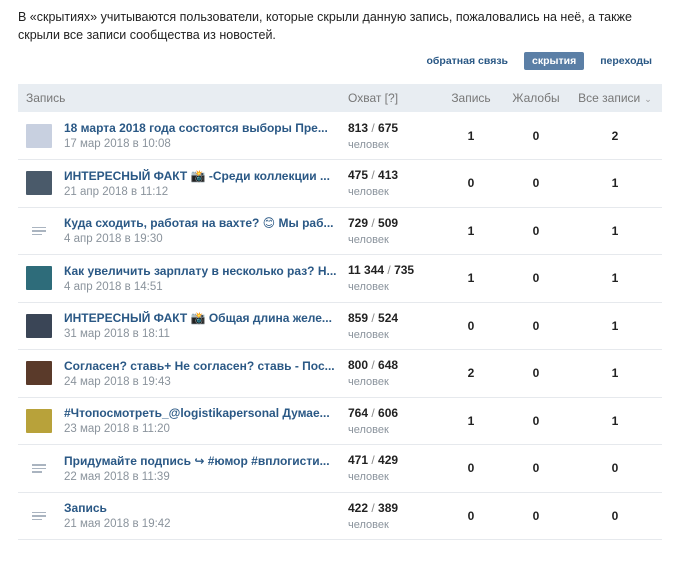 This screenshot has width=674, height=562. I want to click on reach-total: 800, so click(358, 365).